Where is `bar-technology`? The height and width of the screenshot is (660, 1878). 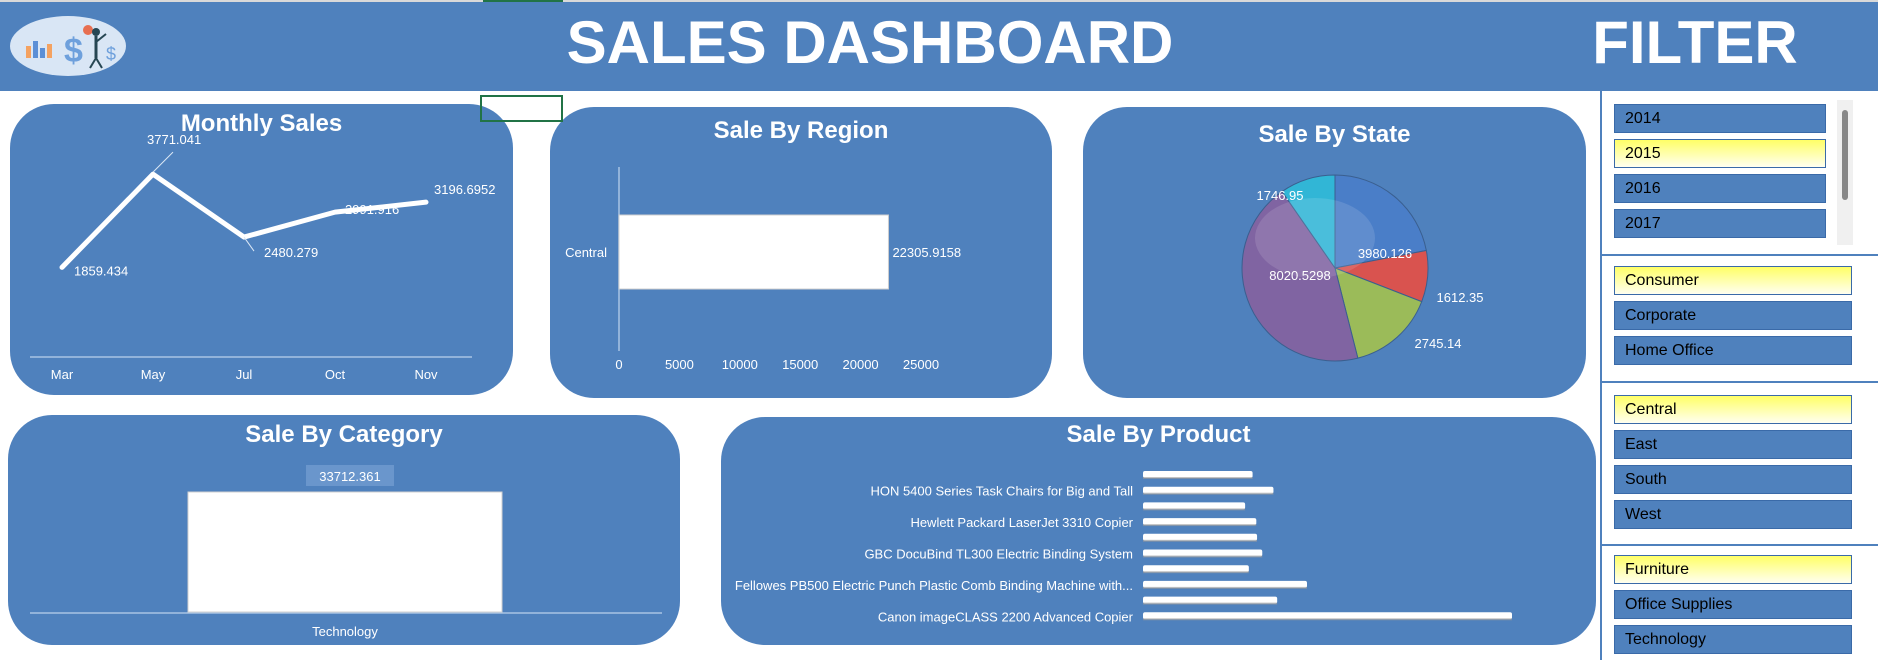
bar-technology is located at coordinates (345, 552).